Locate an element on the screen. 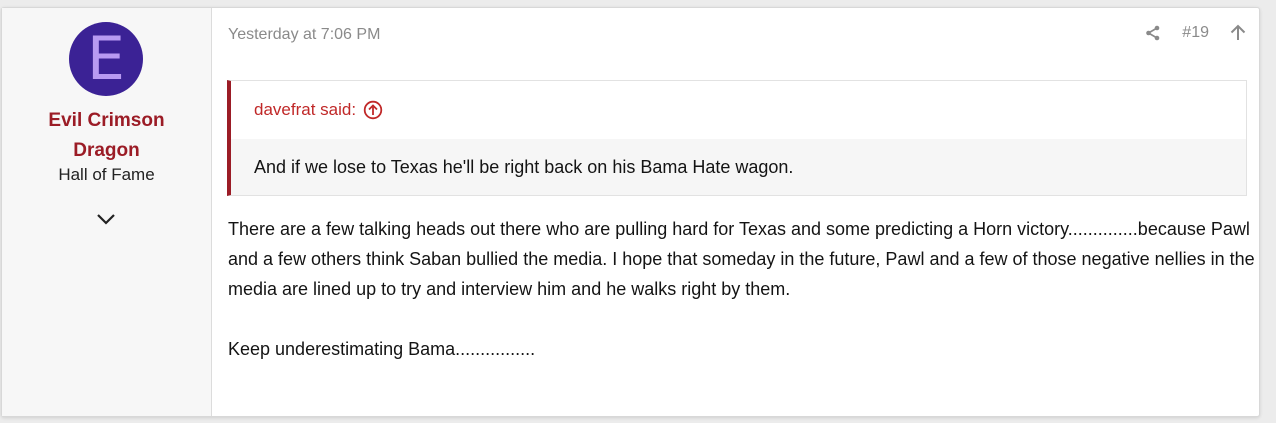 The image size is (1276, 423). post-number: #19 is located at coordinates (1195, 33).